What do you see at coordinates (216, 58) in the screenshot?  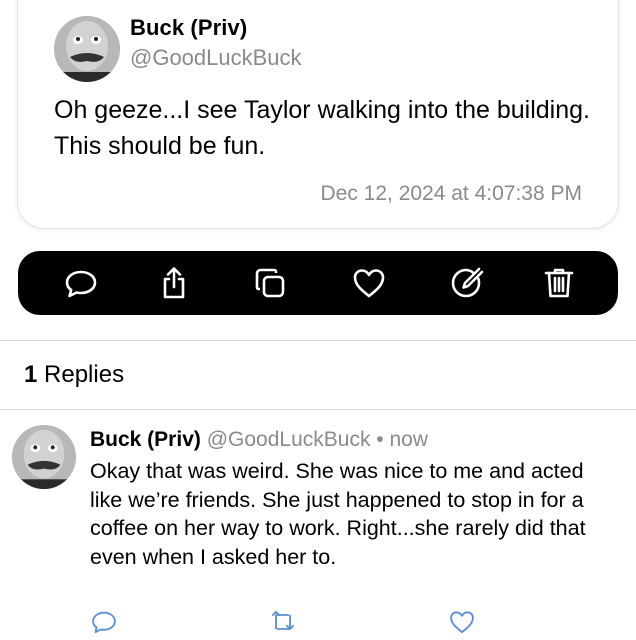 I see `author-handle: @GoodLuckBuck` at bounding box center [216, 58].